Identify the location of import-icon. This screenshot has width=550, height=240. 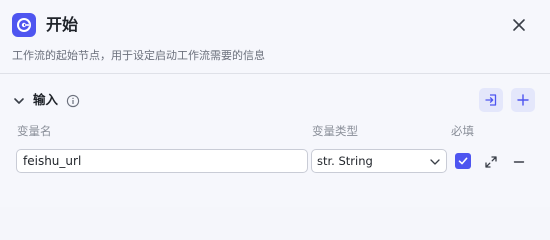
(491, 100).